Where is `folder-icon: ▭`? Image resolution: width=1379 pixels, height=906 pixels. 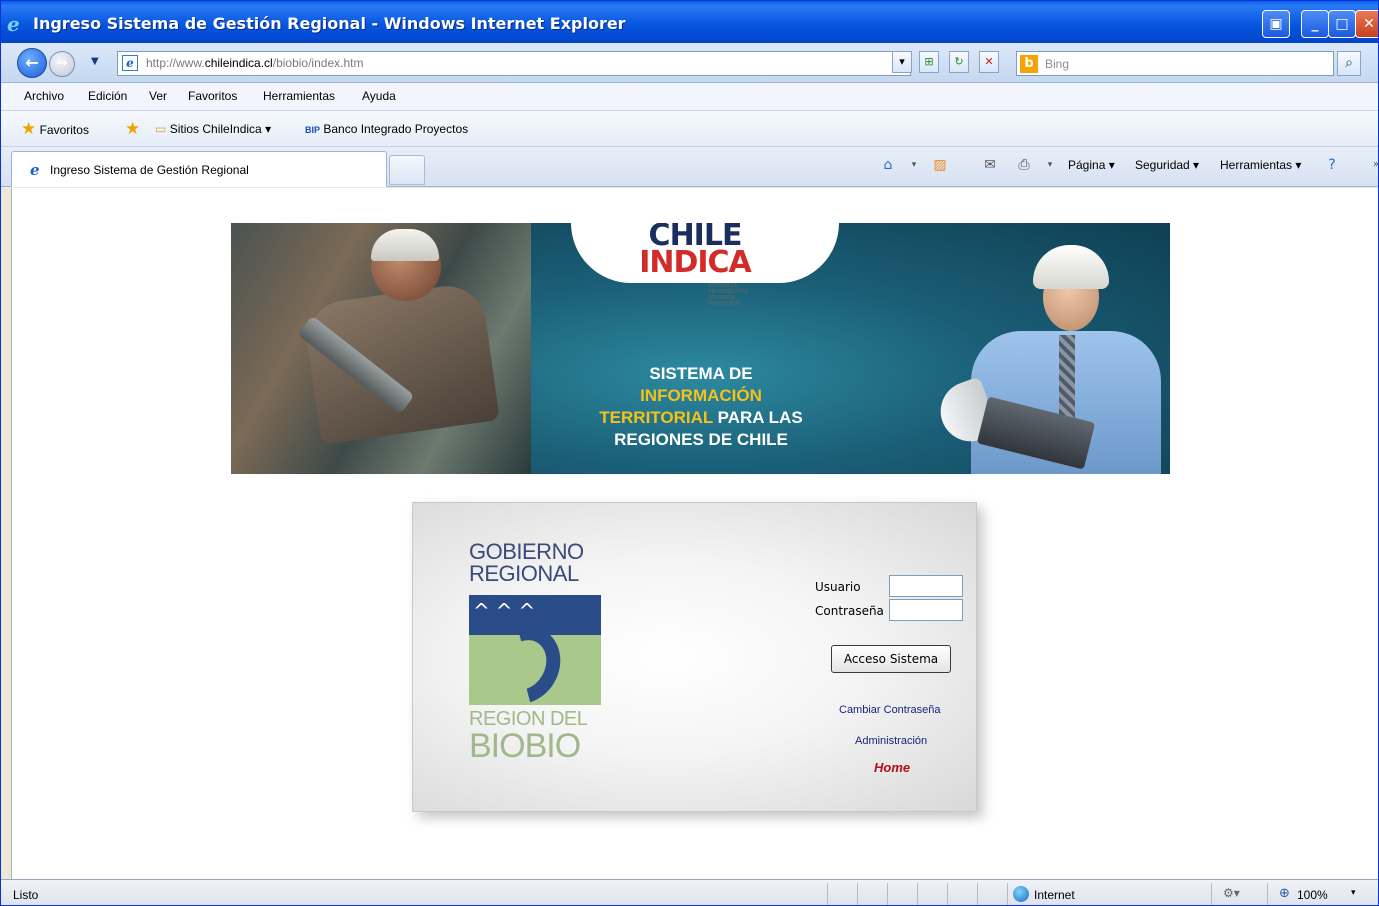 folder-icon: ▭ is located at coordinates (161, 129).